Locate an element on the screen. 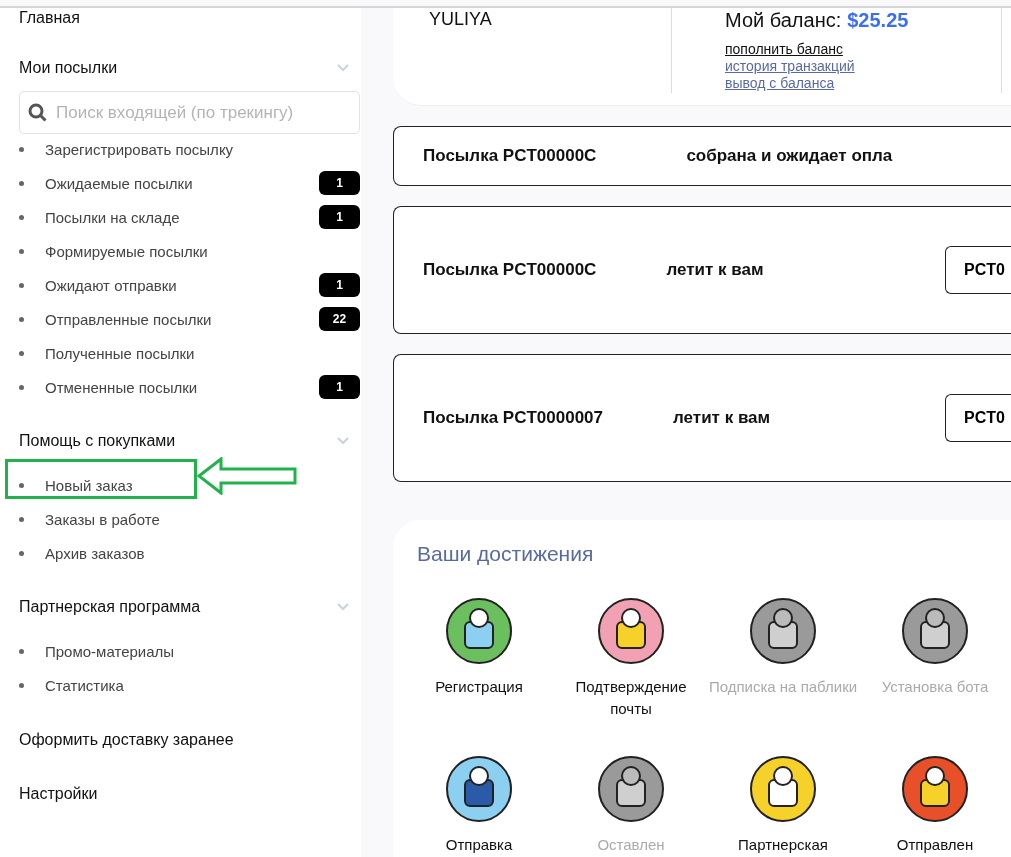 Image resolution: width=1011 pixels, height=857 pixels. count-badge: 22 is located at coordinates (339, 319).